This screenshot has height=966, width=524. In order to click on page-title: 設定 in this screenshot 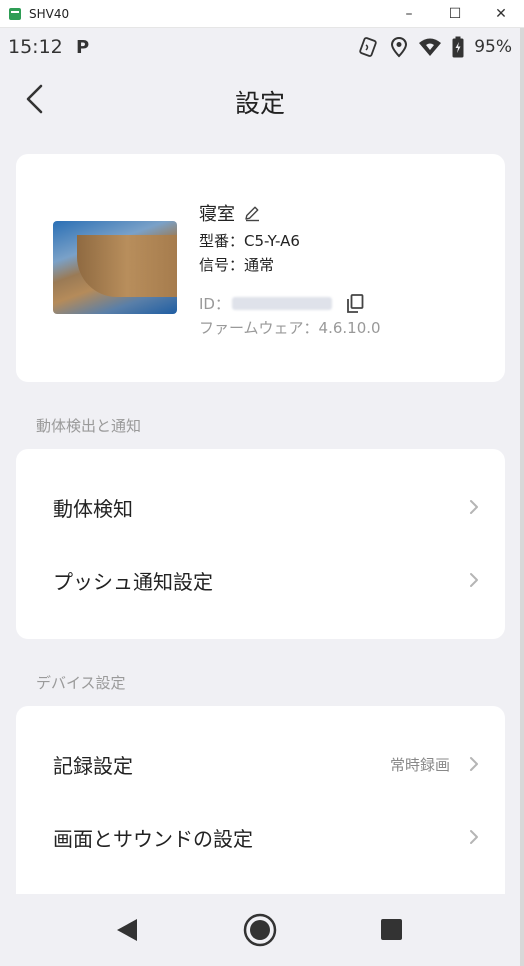, I will do `click(259, 103)`.